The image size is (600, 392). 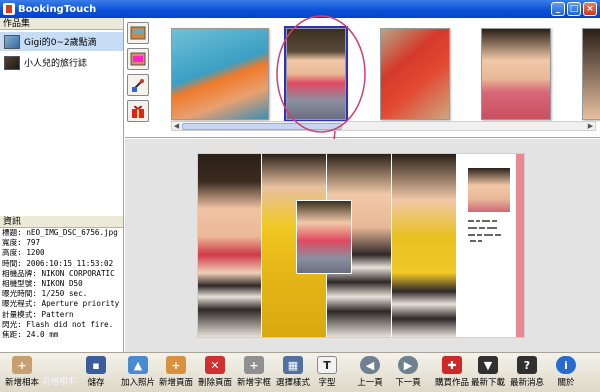 What do you see at coordinates (488, 365) in the screenshot?
I see `download-arrow-icon: ▼` at bounding box center [488, 365].